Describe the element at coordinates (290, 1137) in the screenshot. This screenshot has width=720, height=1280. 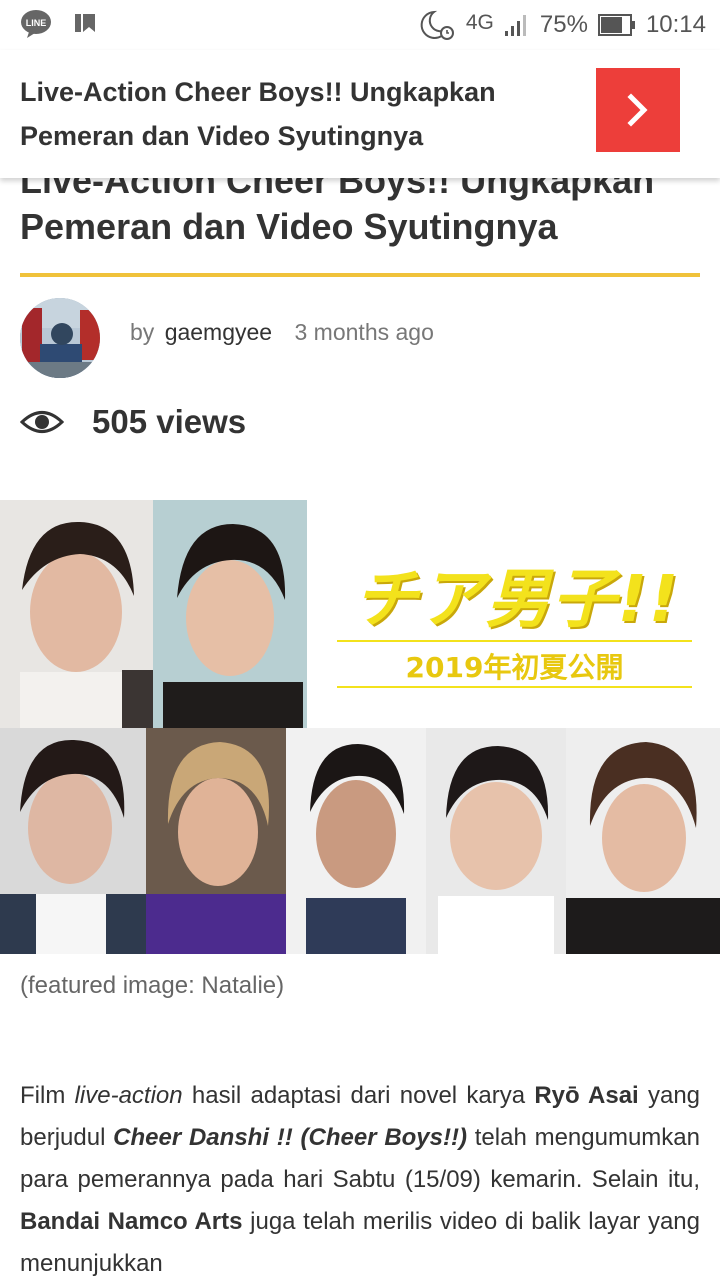
I see `novel-title: Cheer Danshi !! (Cheer Boys!!)` at that location.